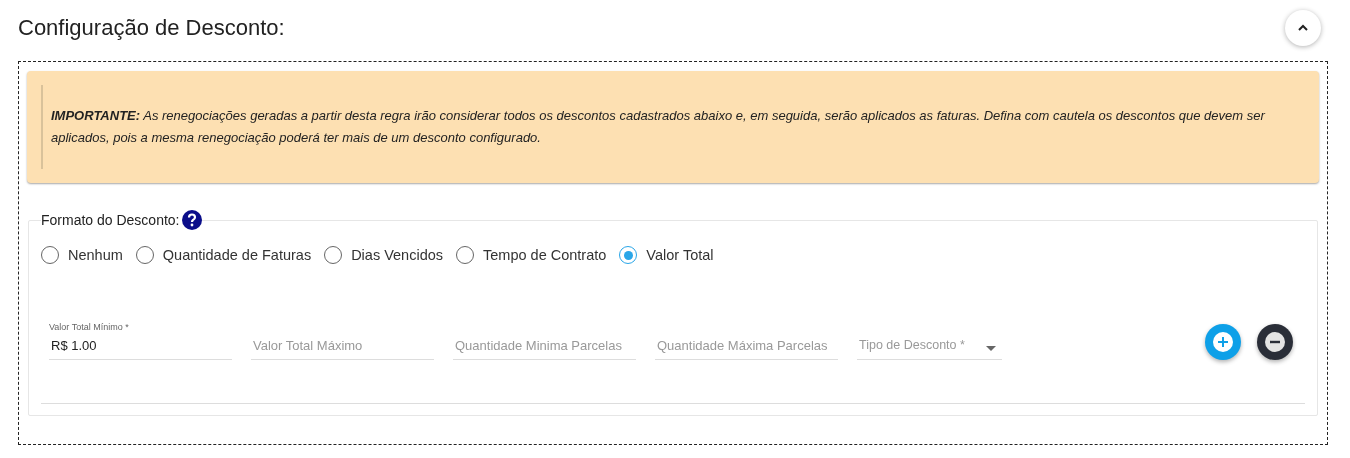 The height and width of the screenshot is (458, 1350). What do you see at coordinates (89, 327) in the screenshot?
I see `field-label: Valor Total Mínimo *` at bounding box center [89, 327].